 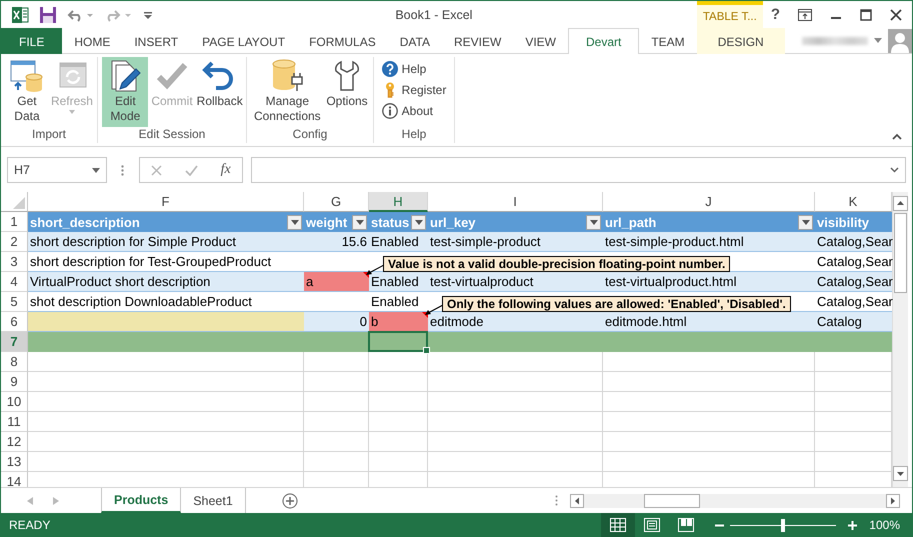 I want to click on view-button, so click(x=618, y=525).